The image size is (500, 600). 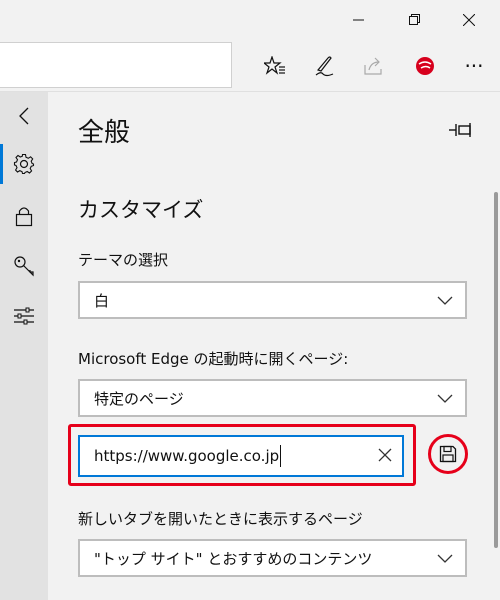 What do you see at coordinates (141, 210) in the screenshot?
I see `section-heading: カスタマイズ` at bounding box center [141, 210].